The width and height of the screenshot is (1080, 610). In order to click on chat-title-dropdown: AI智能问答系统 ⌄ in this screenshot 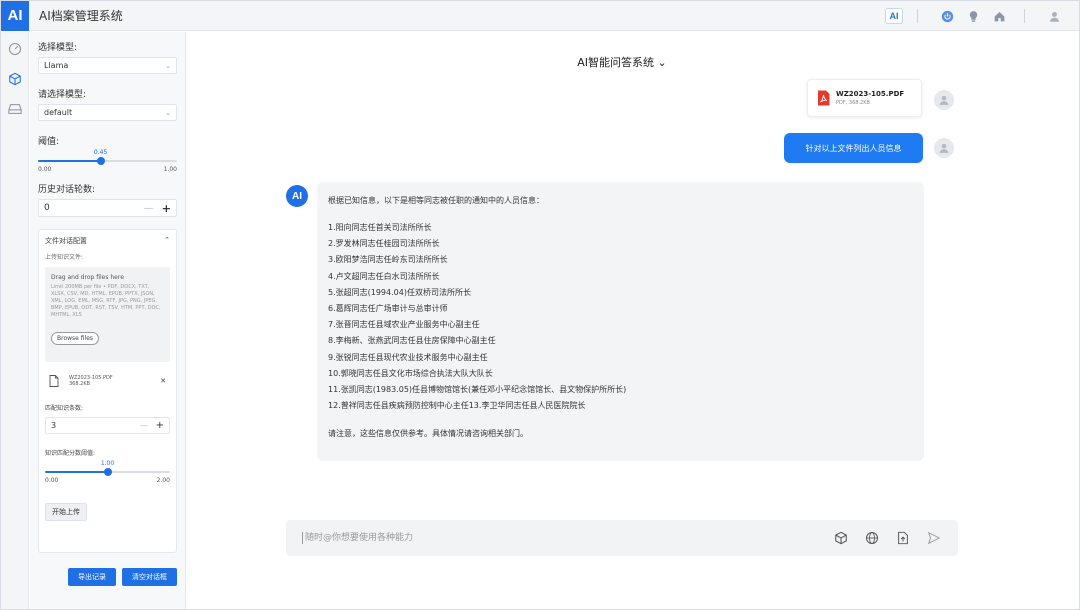, I will do `click(622, 62)`.